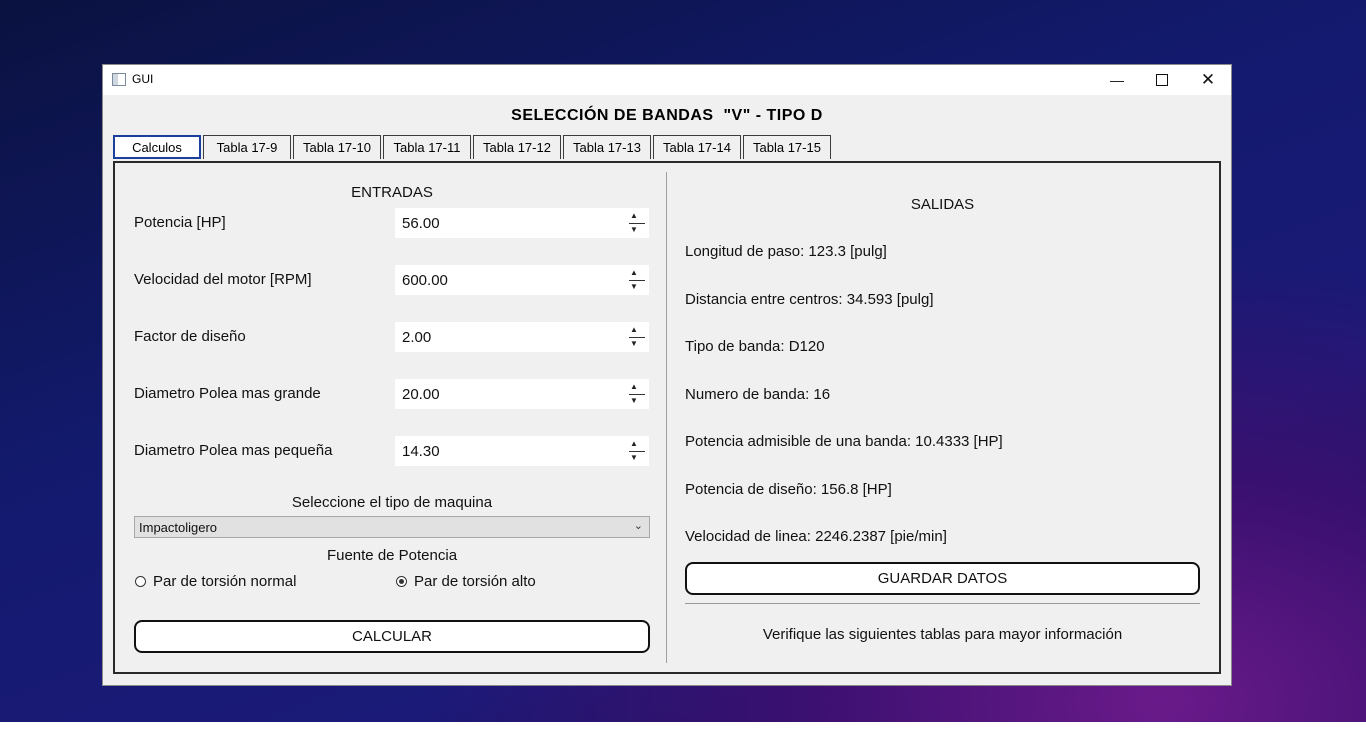 The width and height of the screenshot is (1366, 739). What do you see at coordinates (942, 578) in the screenshot?
I see `guardar-datos-button: GUARDAR DATOS` at bounding box center [942, 578].